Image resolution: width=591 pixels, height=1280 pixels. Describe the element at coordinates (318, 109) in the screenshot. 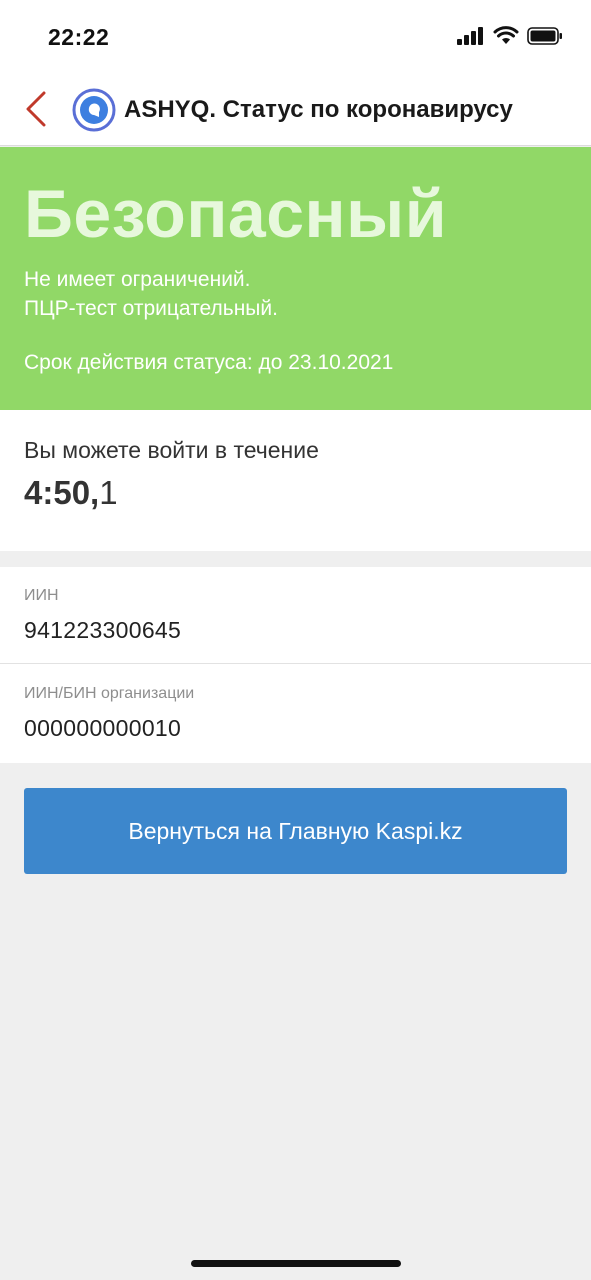

I see `page-title: ASHYQ. Статус по коронавирусу` at that location.